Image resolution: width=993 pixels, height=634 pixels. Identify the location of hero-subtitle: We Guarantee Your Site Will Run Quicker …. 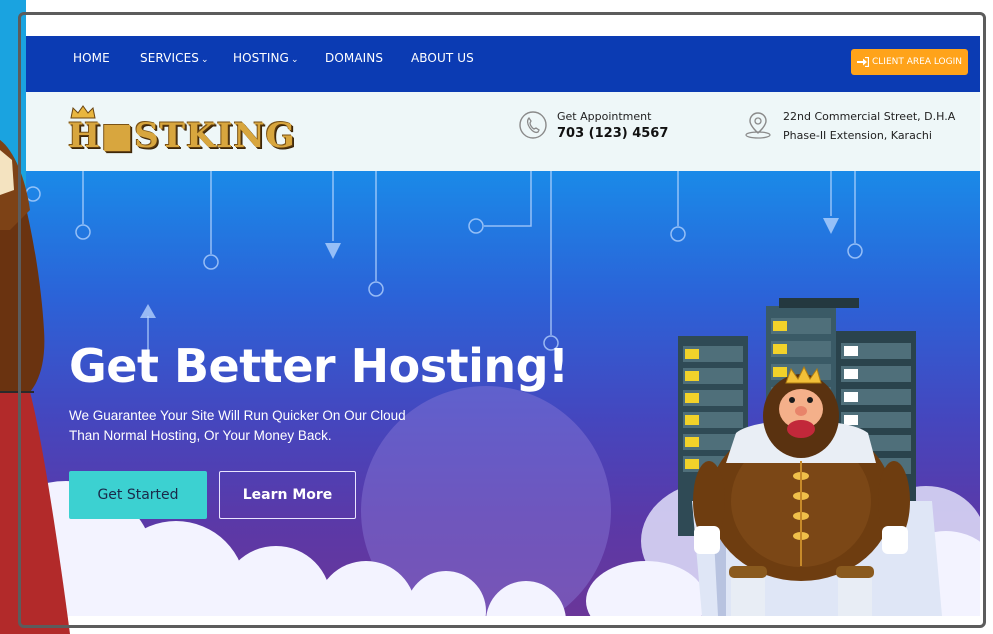
(269, 426).